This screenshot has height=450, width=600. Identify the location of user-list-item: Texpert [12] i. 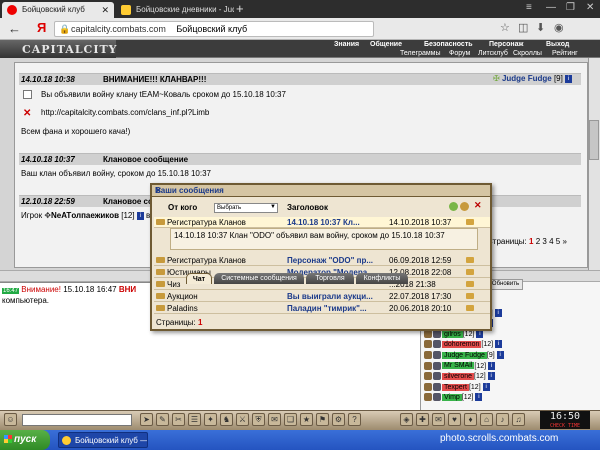
(457, 387).